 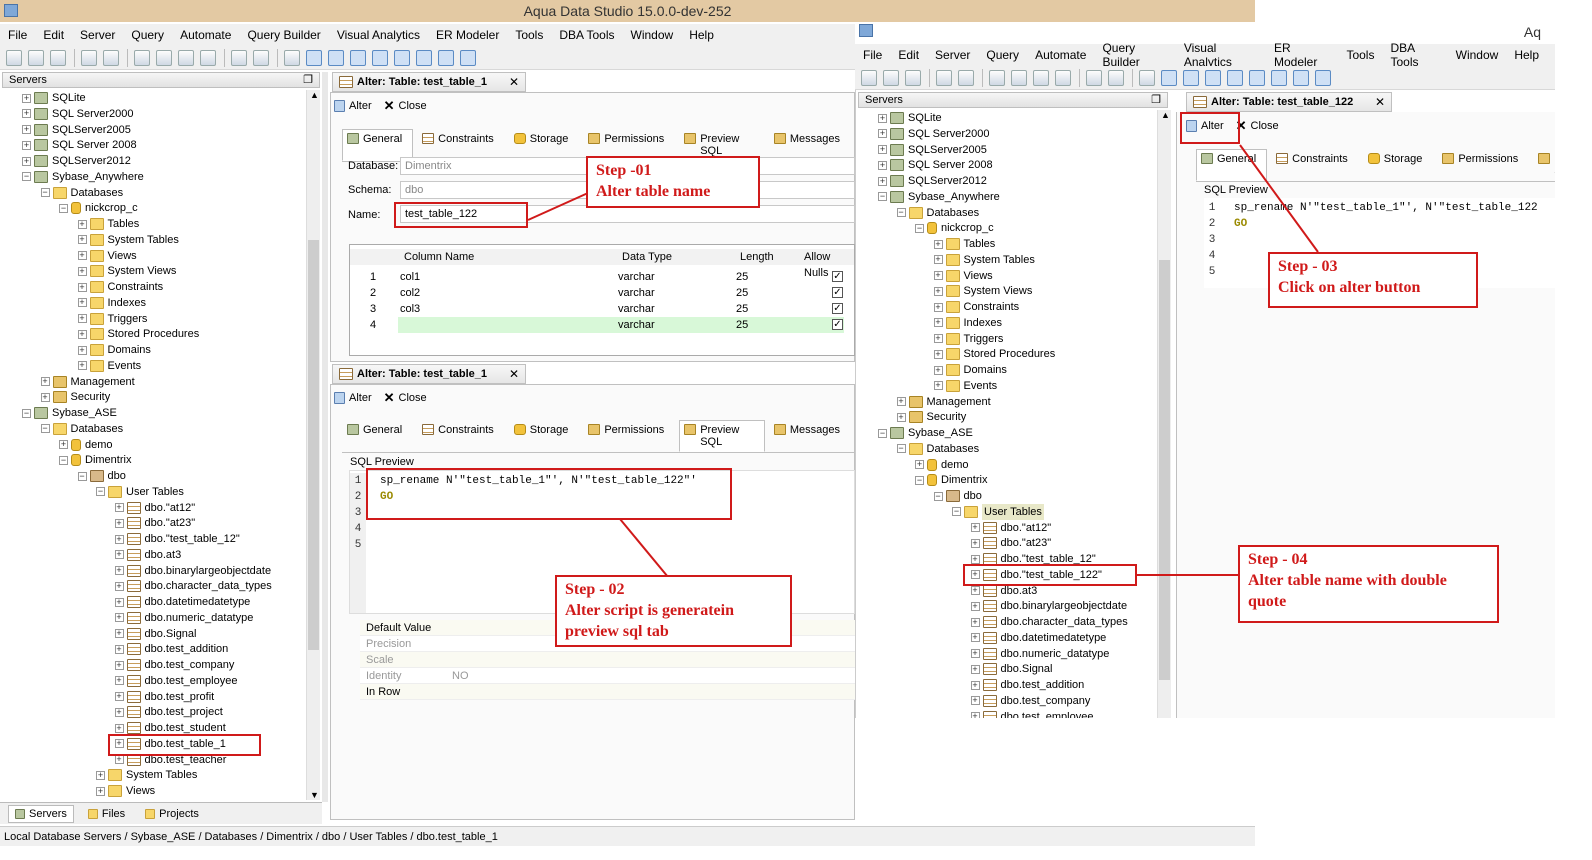 What do you see at coordinates (1414, 55) in the screenshot?
I see `menu-dba-tools: DBA Tools` at bounding box center [1414, 55].